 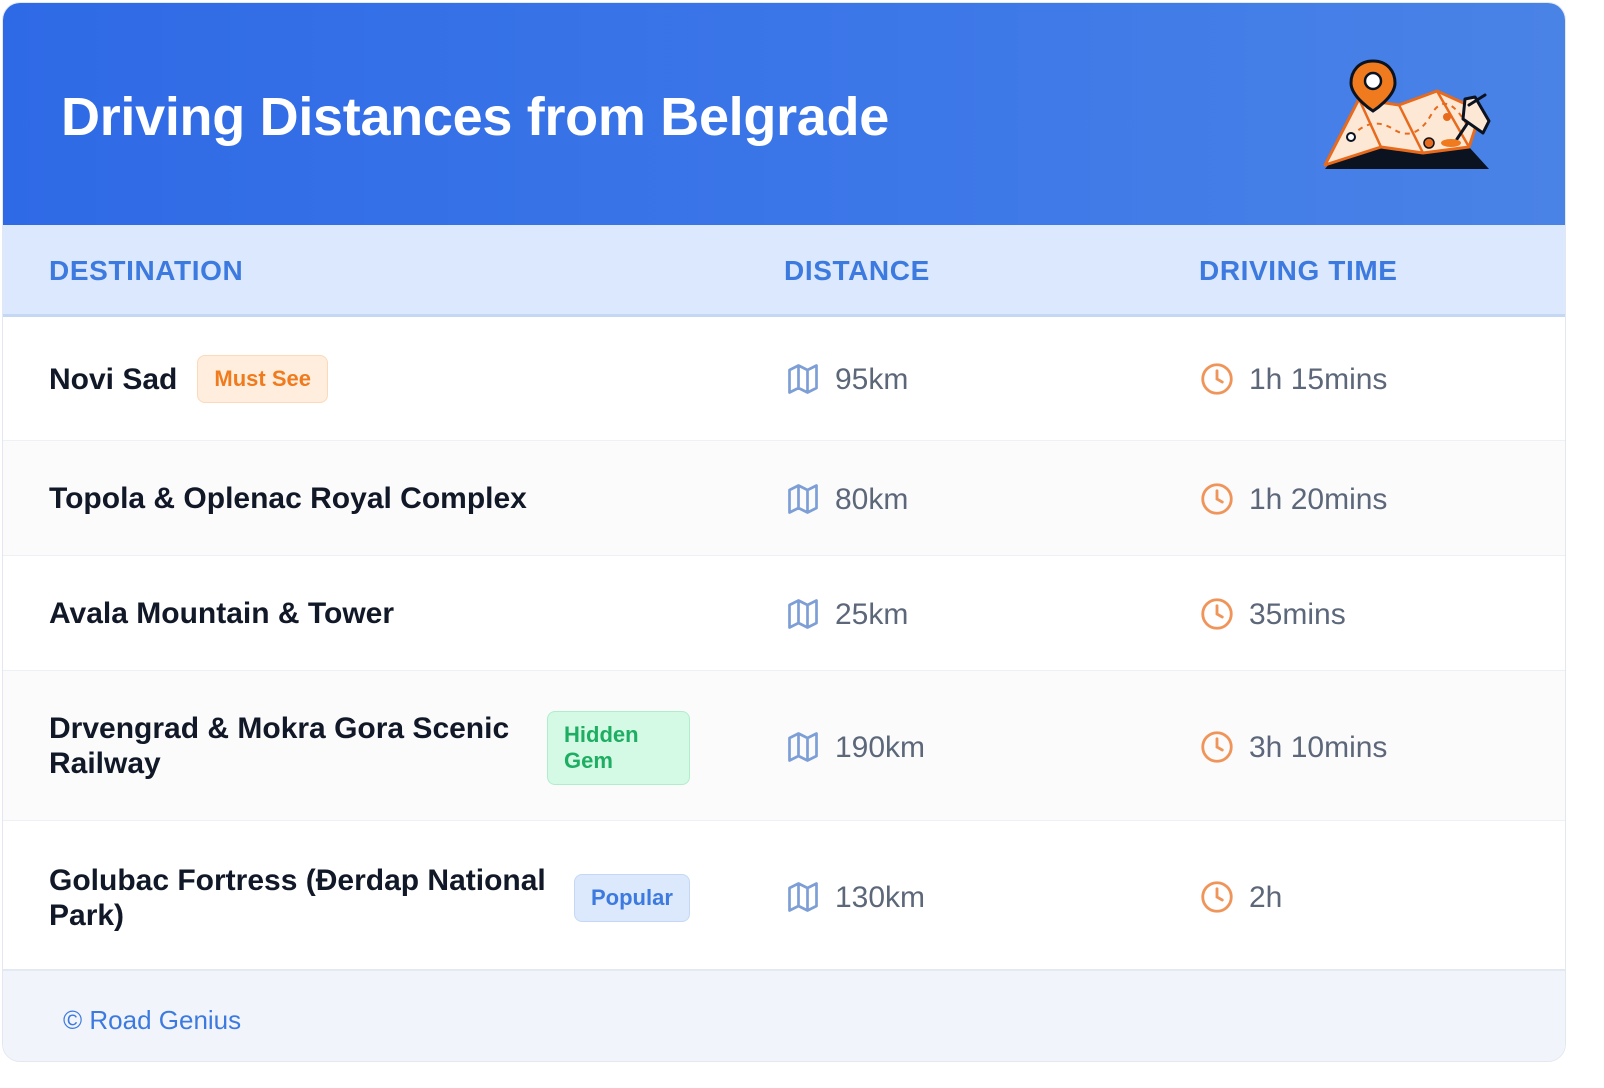 What do you see at coordinates (105, 763) in the screenshot?
I see `destination-name-line: Railway` at bounding box center [105, 763].